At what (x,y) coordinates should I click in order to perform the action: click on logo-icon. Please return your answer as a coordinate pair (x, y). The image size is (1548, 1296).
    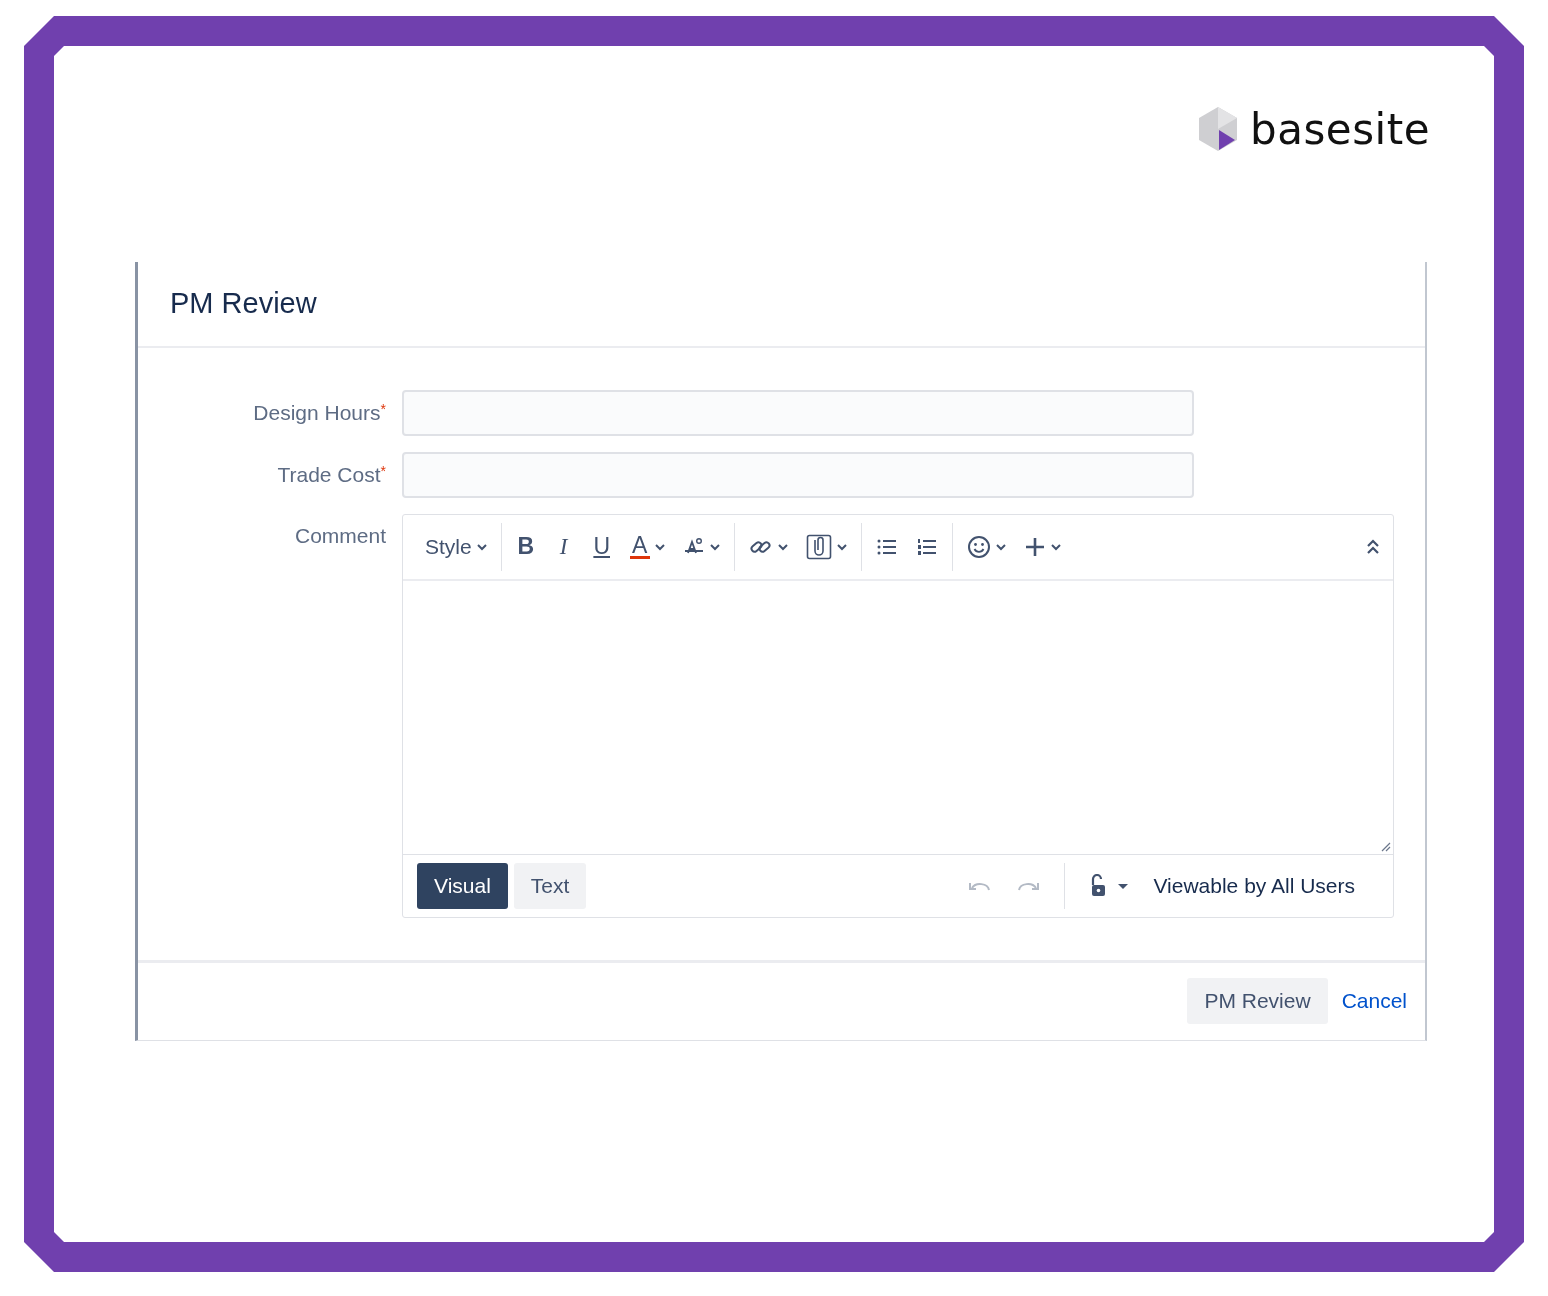
    Looking at the image, I should click on (1218, 129).